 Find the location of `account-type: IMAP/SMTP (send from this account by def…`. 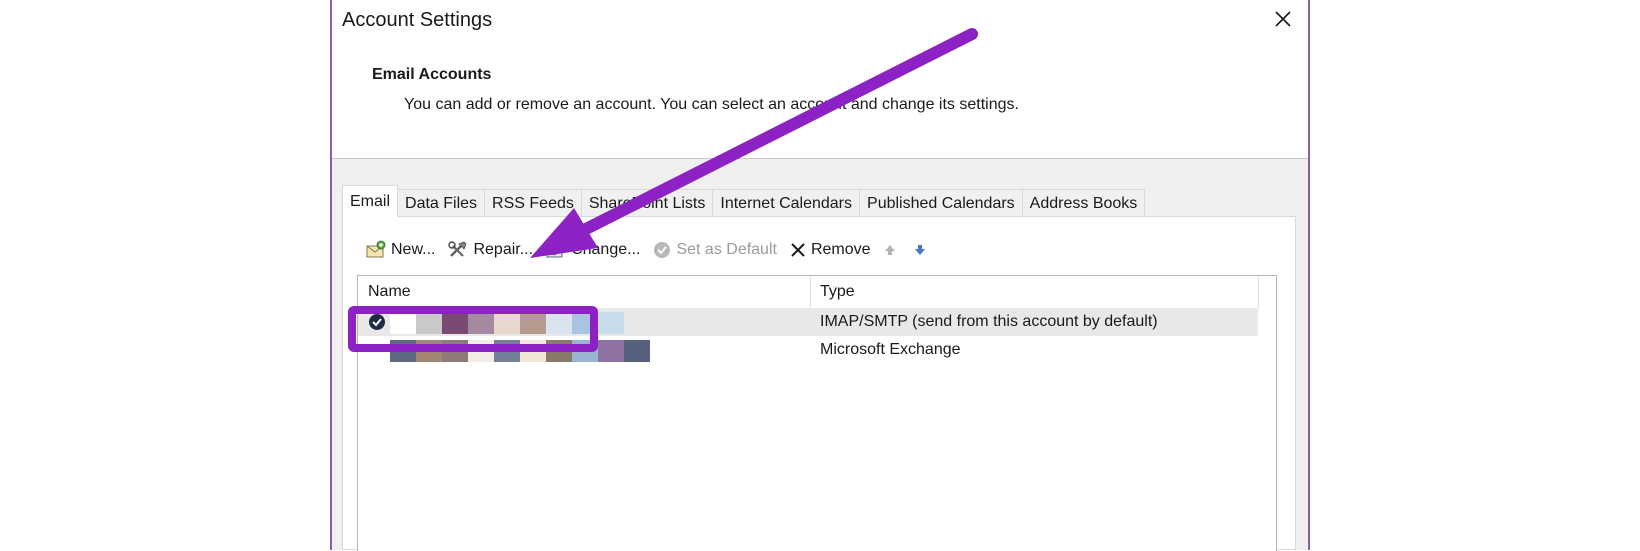

account-type: IMAP/SMTP (send from this account by def… is located at coordinates (989, 321).